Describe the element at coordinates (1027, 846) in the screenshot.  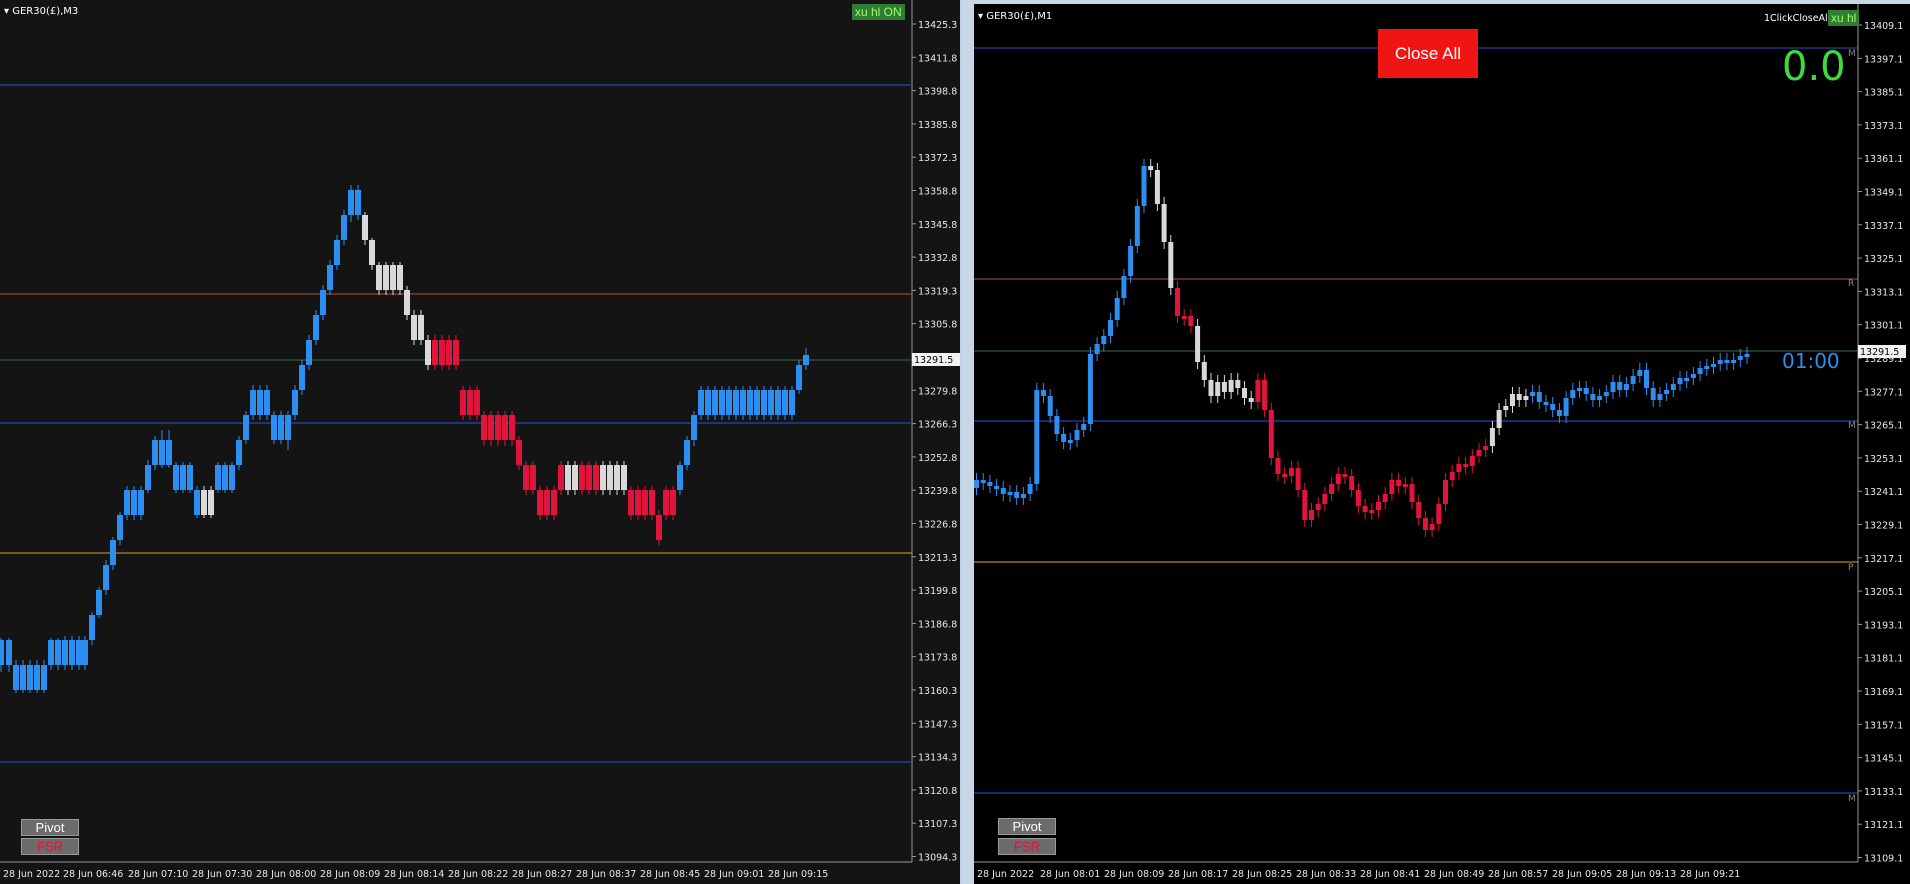
I see `fsr-button-right: FSR` at that location.